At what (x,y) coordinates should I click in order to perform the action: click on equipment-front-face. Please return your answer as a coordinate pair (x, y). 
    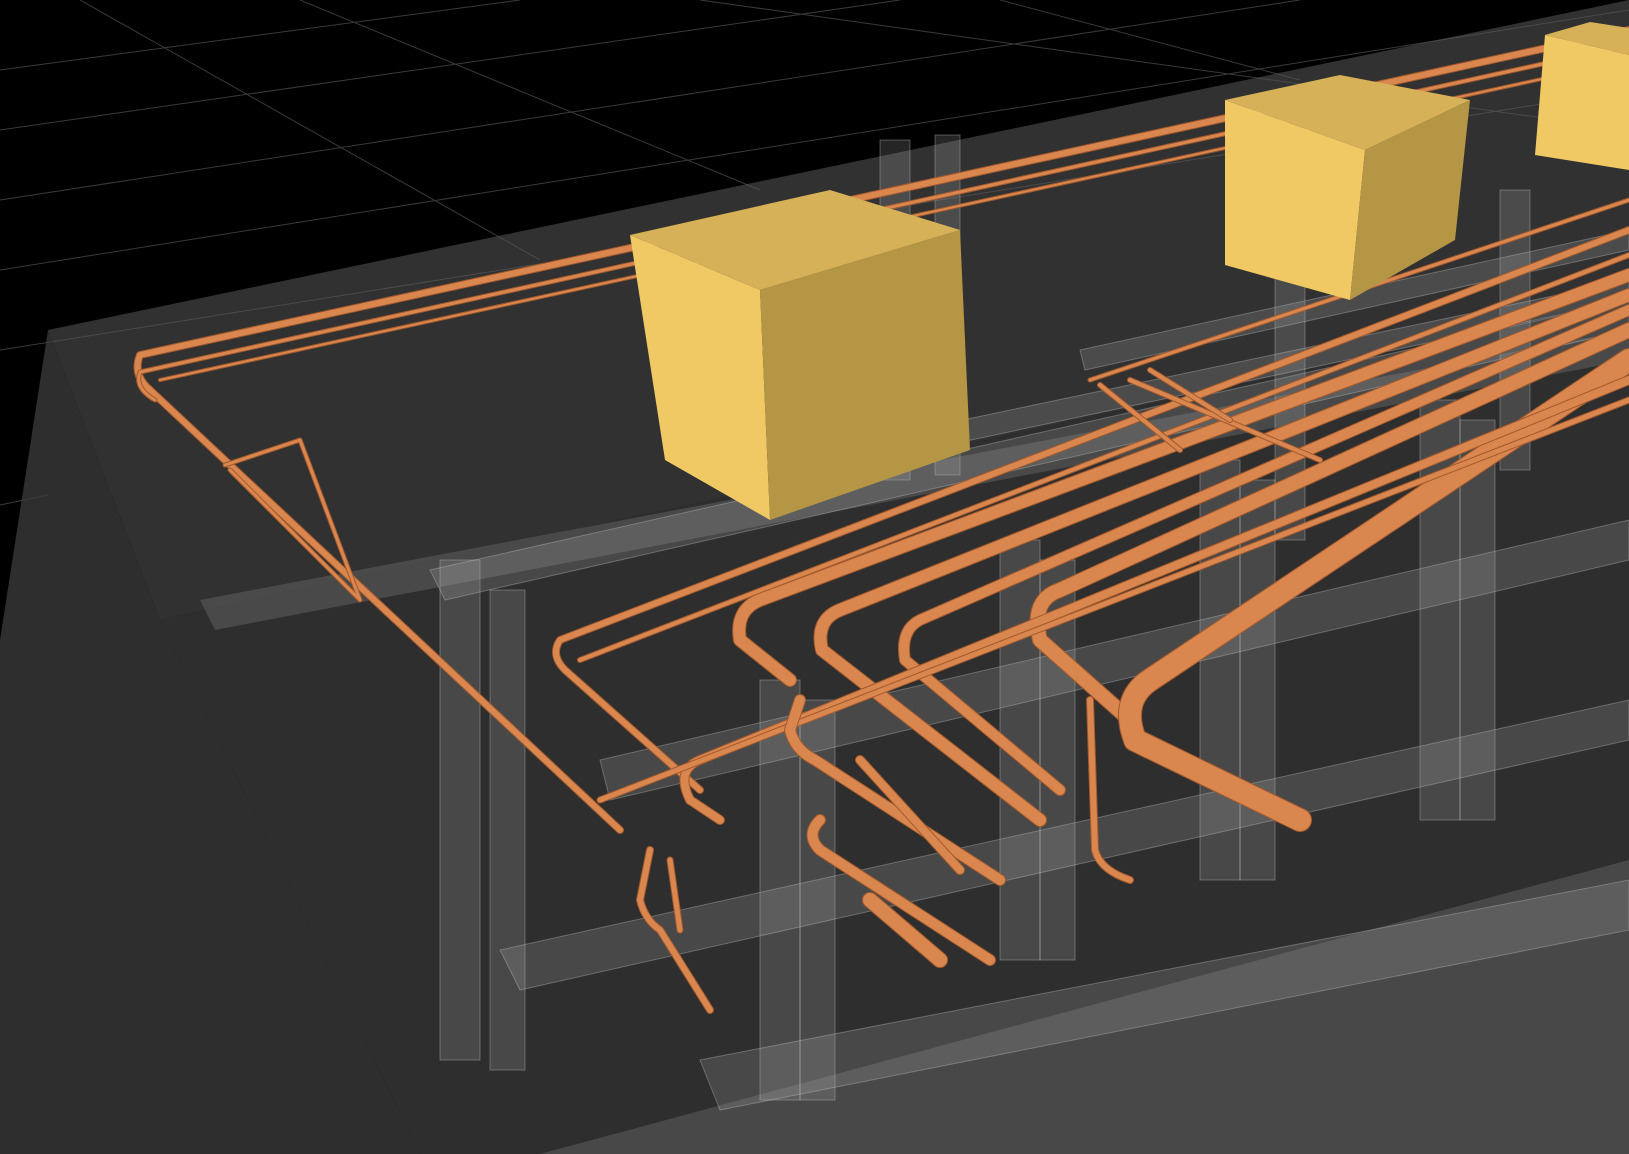
    Looking at the image, I should click on (1582, 102).